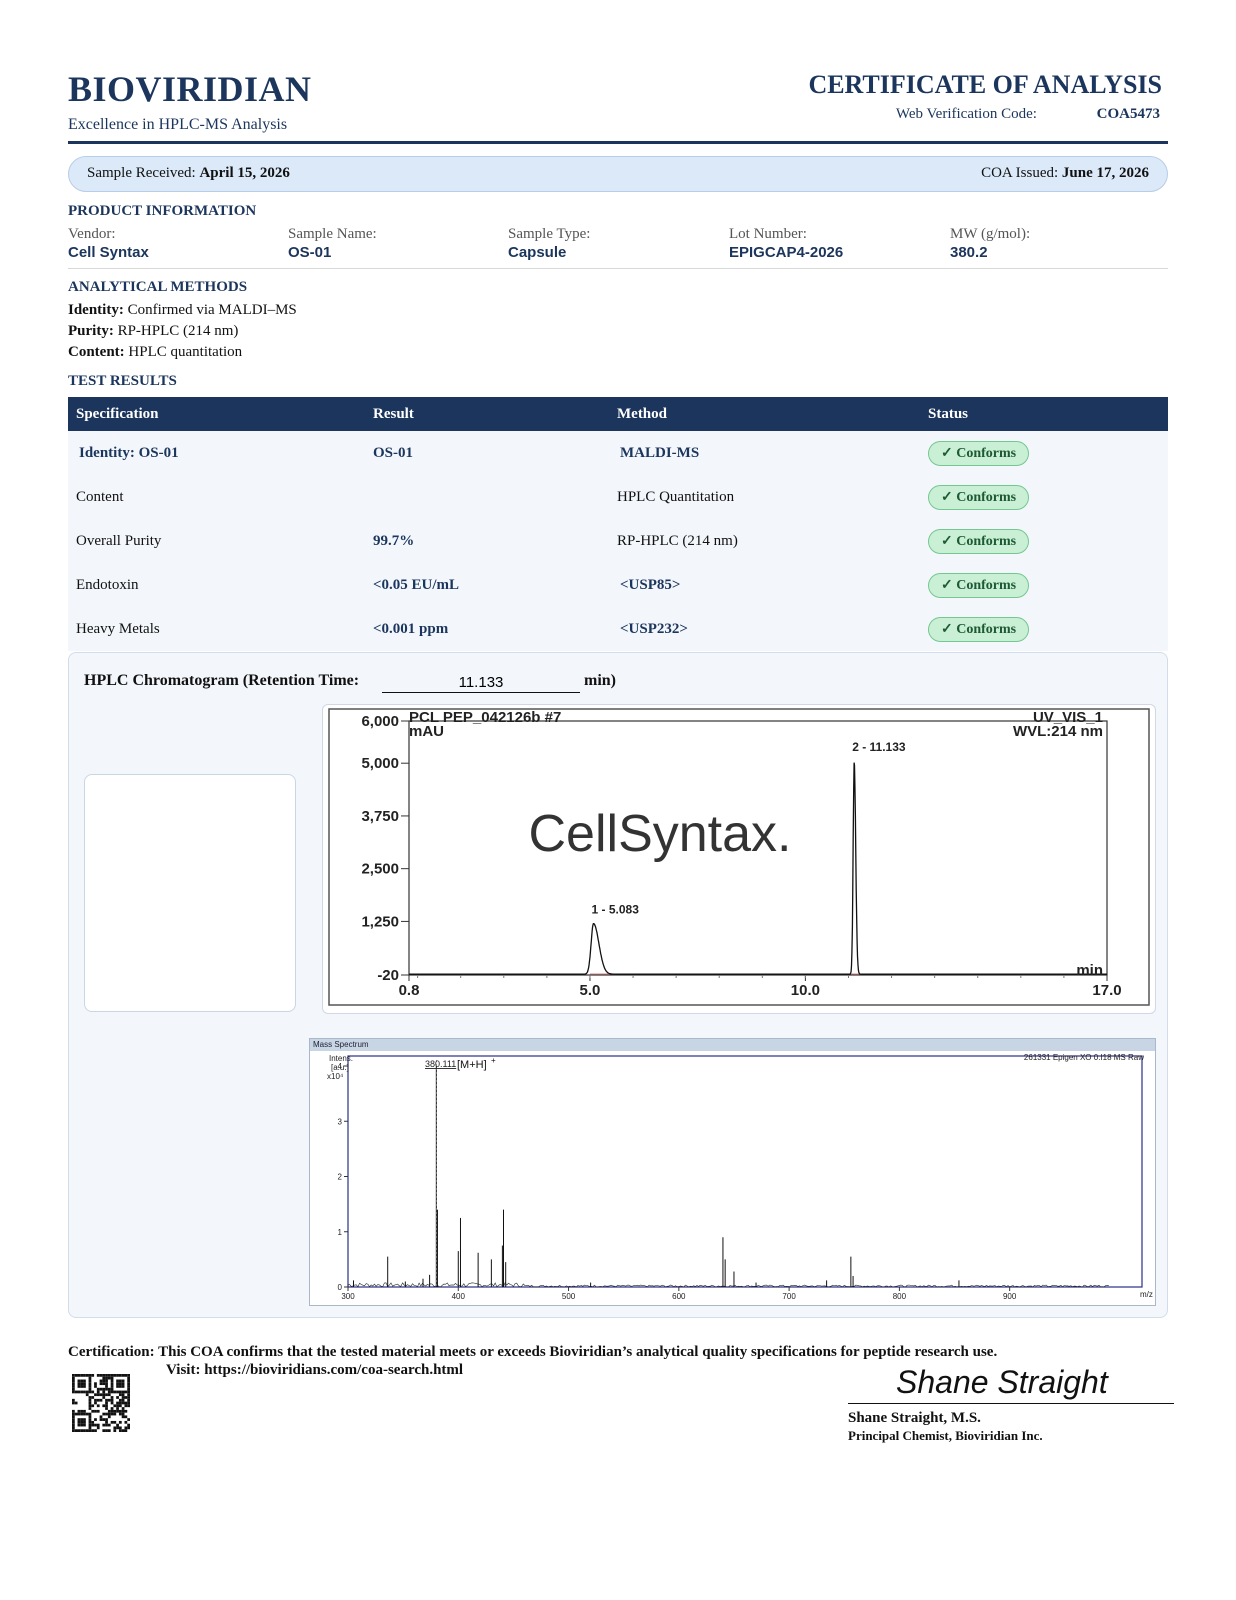 This screenshot has width=1236, height=1600. I want to click on method-value: RP-HPLC (214 nm), so click(178, 331).